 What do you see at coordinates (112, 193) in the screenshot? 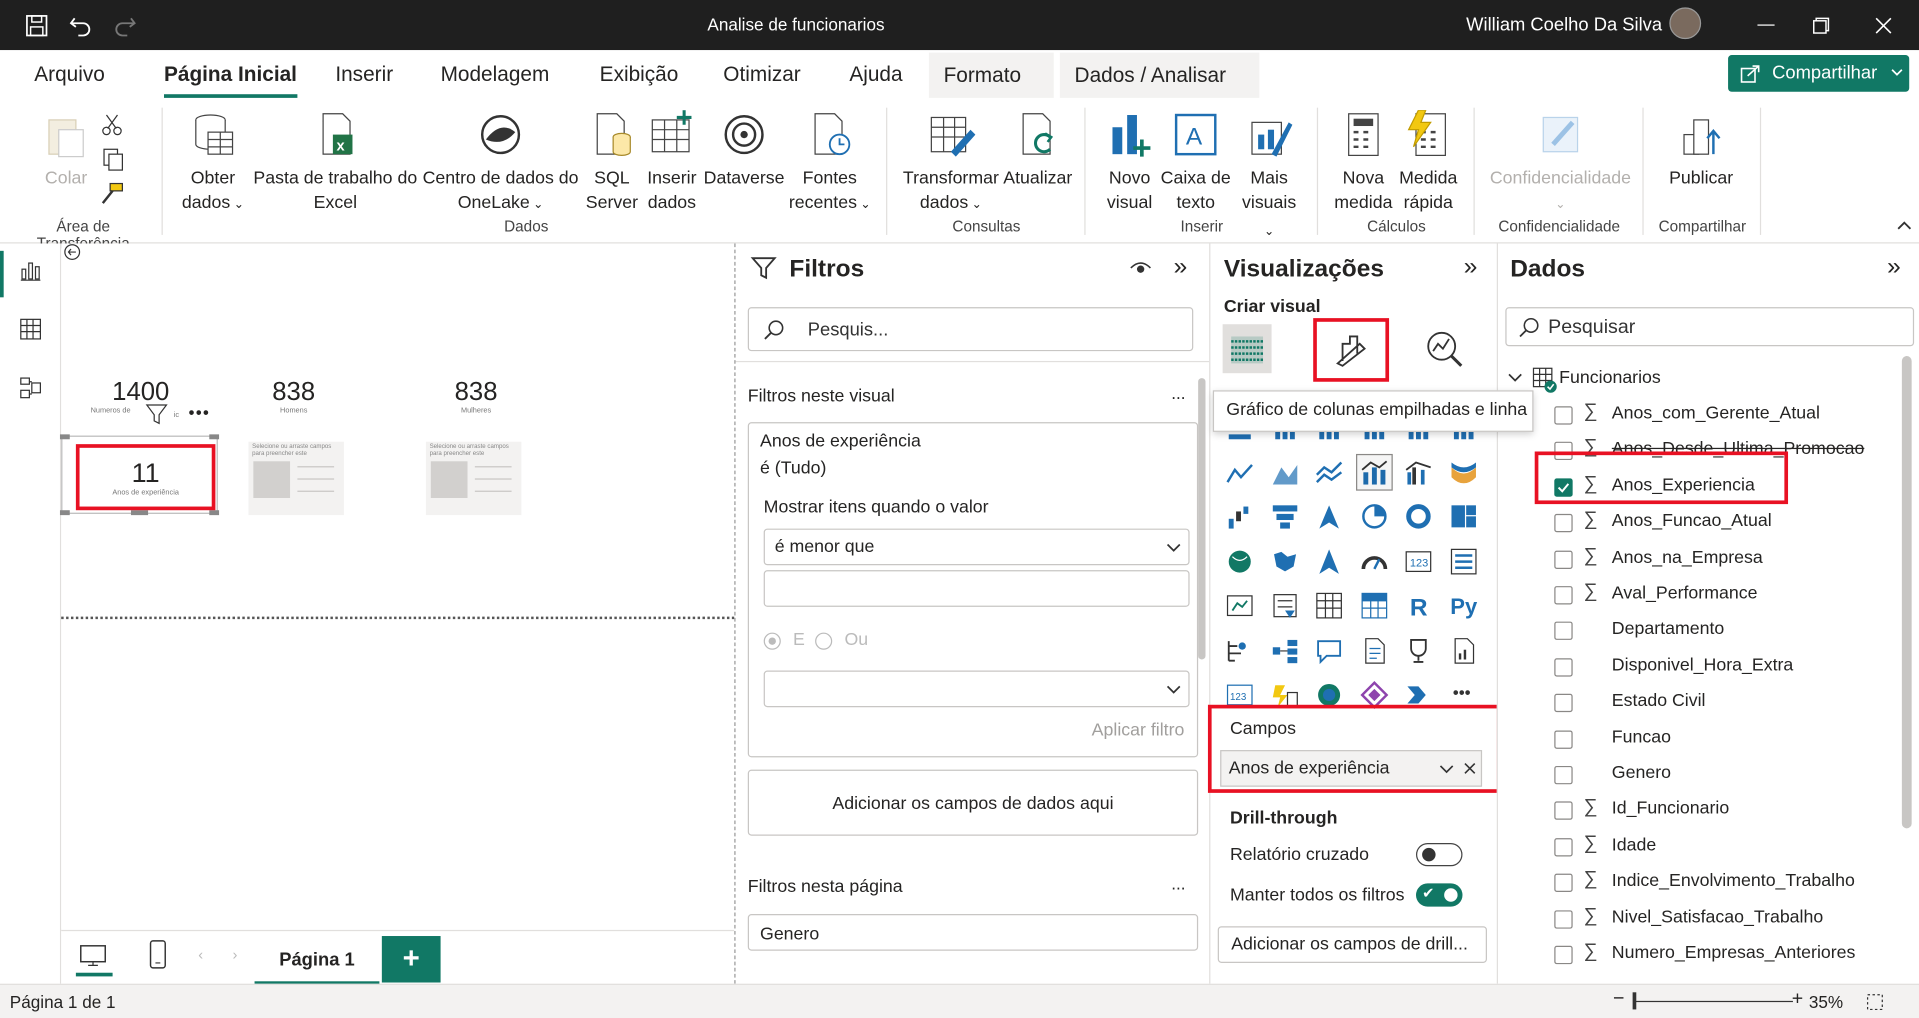
I see `format-painter-icon` at bounding box center [112, 193].